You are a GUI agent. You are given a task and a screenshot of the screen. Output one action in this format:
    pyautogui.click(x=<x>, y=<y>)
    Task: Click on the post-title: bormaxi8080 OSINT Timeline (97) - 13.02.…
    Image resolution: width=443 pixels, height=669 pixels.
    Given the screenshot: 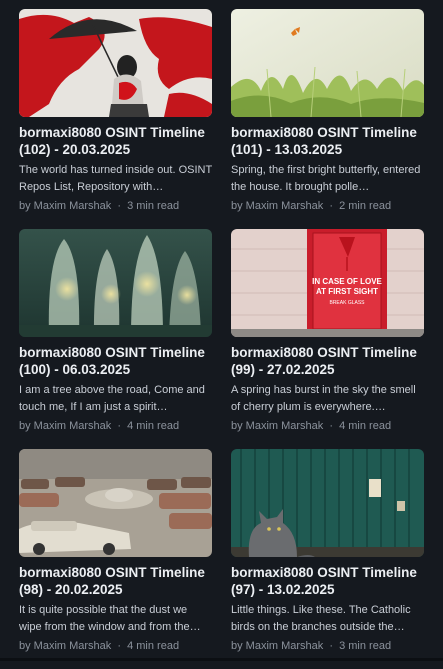 What is the action you would take?
    pyautogui.click(x=327, y=581)
    